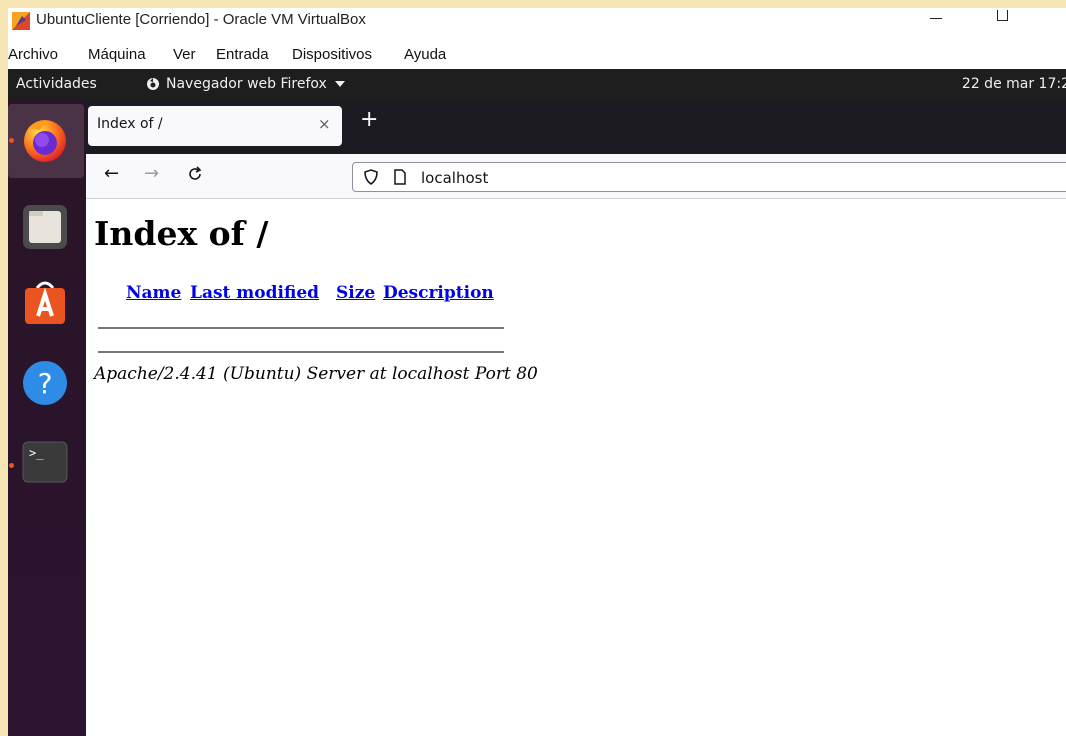 The height and width of the screenshot is (736, 1066). What do you see at coordinates (117, 54) in the screenshot?
I see `menu-maquina: Máquina` at bounding box center [117, 54].